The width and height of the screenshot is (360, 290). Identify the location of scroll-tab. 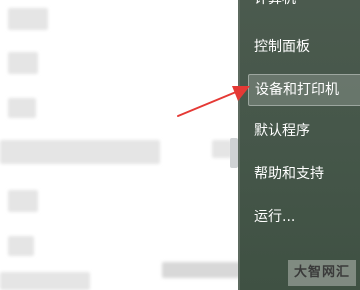
(234, 153).